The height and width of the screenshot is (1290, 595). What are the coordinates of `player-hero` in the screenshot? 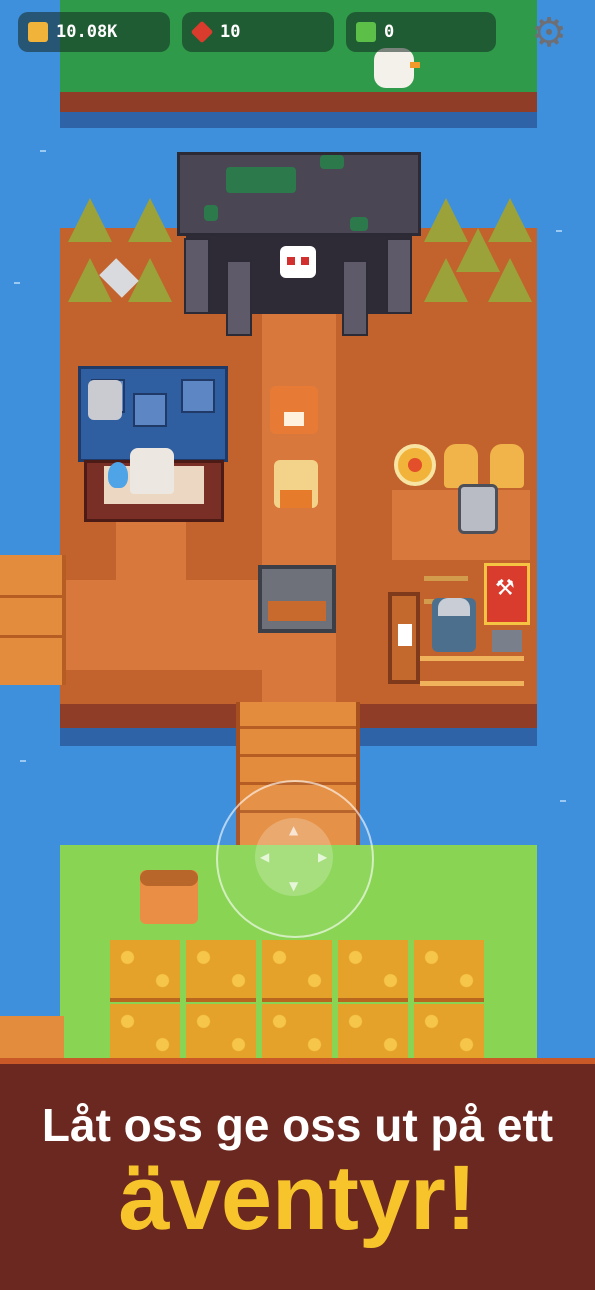 It's located at (296, 484).